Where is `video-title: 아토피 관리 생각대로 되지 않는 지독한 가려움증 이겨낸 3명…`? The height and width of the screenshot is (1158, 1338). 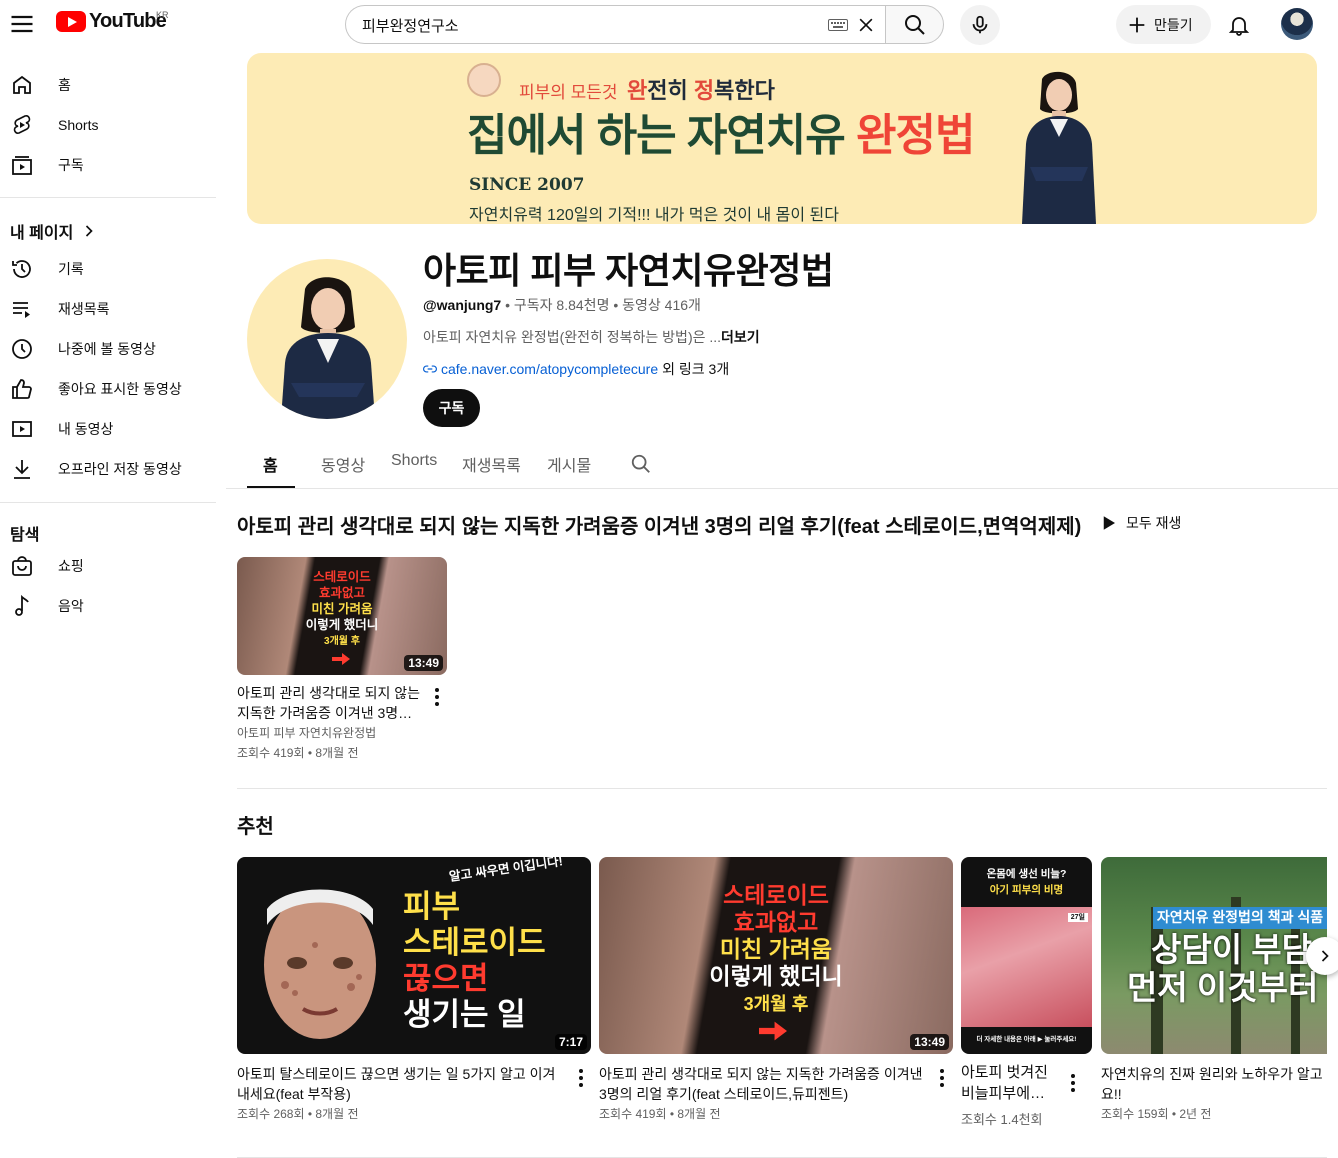 video-title: 아토피 관리 생각대로 되지 않는 지독한 가려움증 이겨낸 3명… is located at coordinates (332, 703).